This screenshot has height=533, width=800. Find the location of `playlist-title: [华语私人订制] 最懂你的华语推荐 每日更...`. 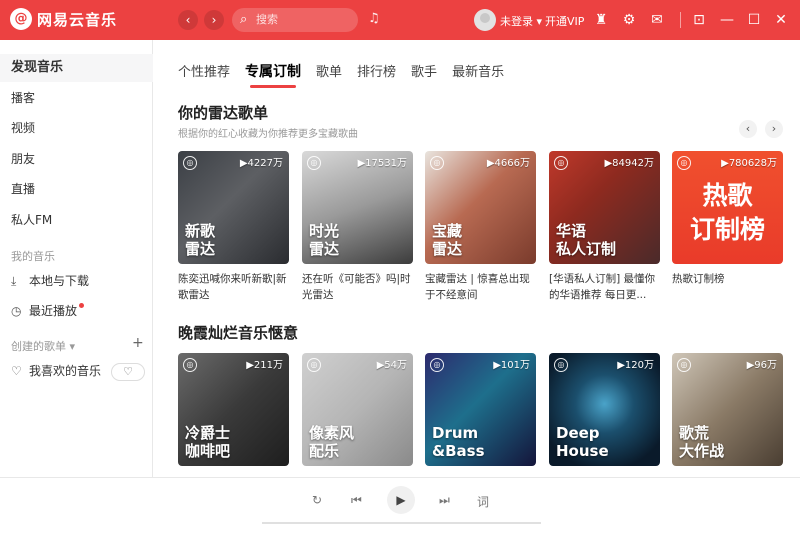

playlist-title: [华语私人订制] 最懂你的华语推荐 每日更... is located at coordinates (604, 287).